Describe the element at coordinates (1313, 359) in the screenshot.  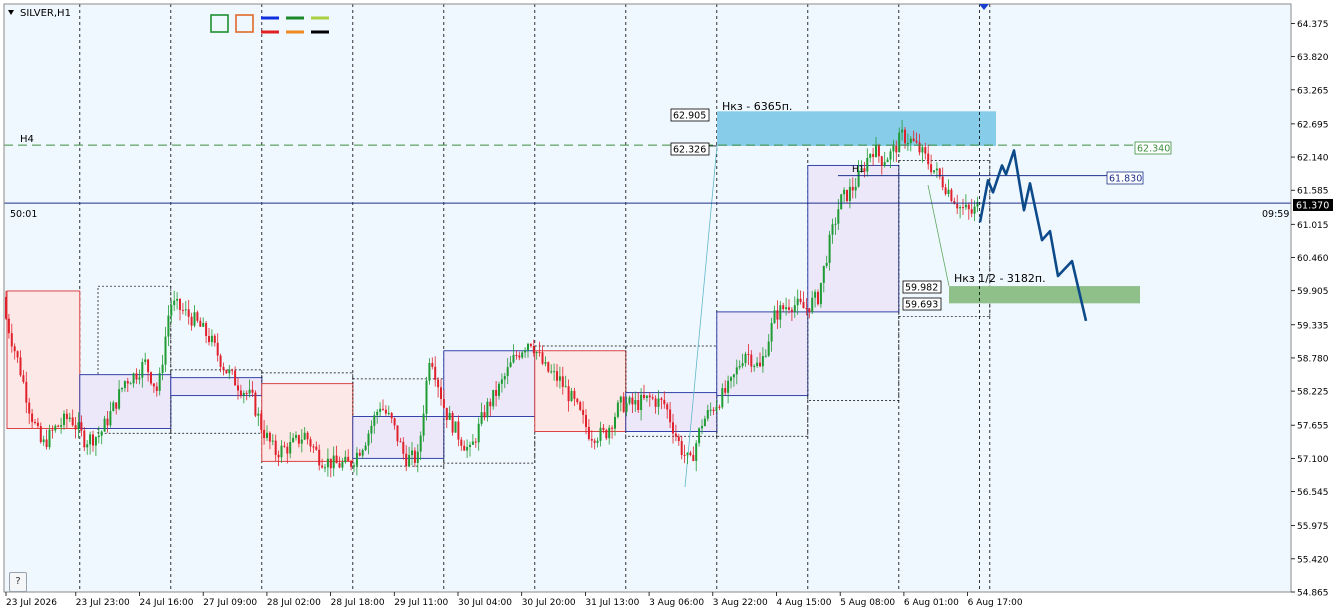
I see `y-tick-label: 58.780` at that location.